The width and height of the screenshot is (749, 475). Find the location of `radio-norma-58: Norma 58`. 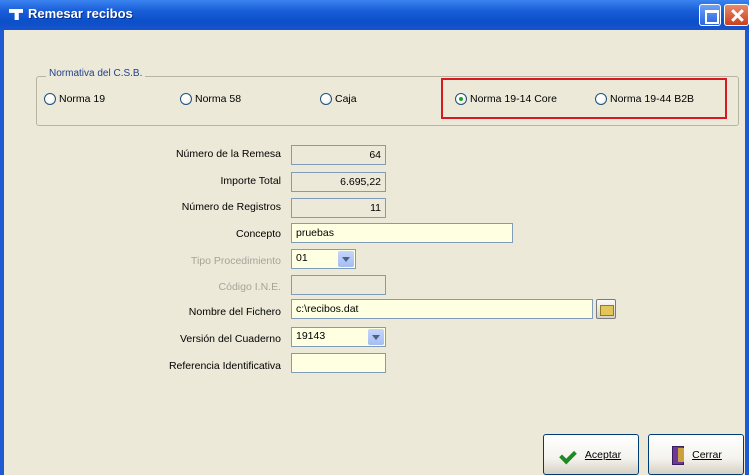

radio-norma-58: Norma 58 is located at coordinates (210, 99).